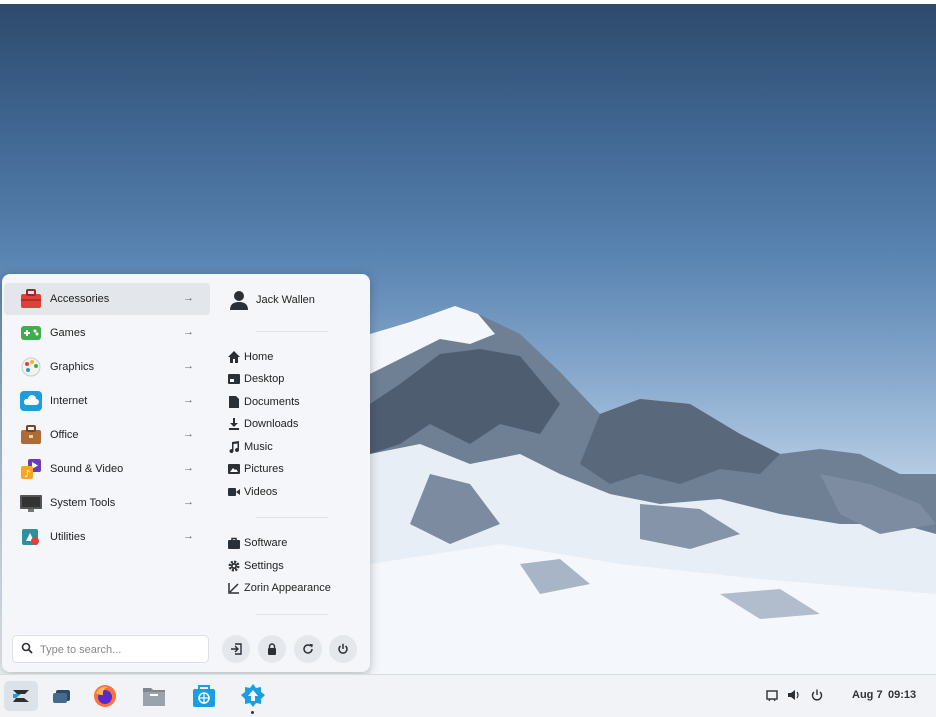  Describe the element at coordinates (31, 434) in the screenshot. I see `briefcase-icon` at that location.